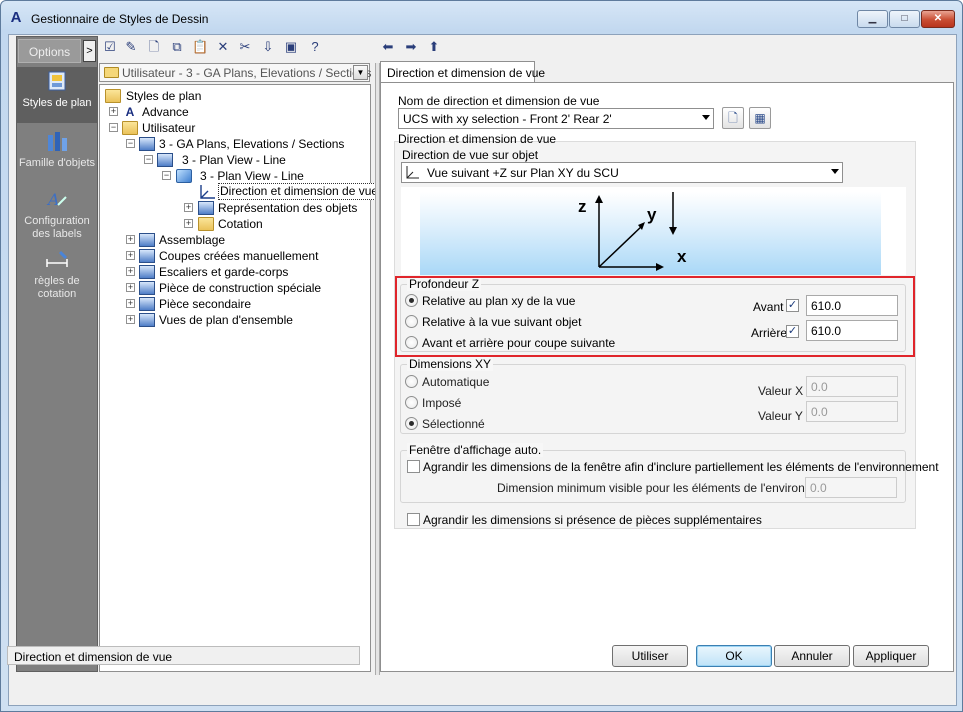 The height and width of the screenshot is (712, 963). Describe the element at coordinates (852, 411) in the screenshot. I see `valy-input: 0.0` at that location.